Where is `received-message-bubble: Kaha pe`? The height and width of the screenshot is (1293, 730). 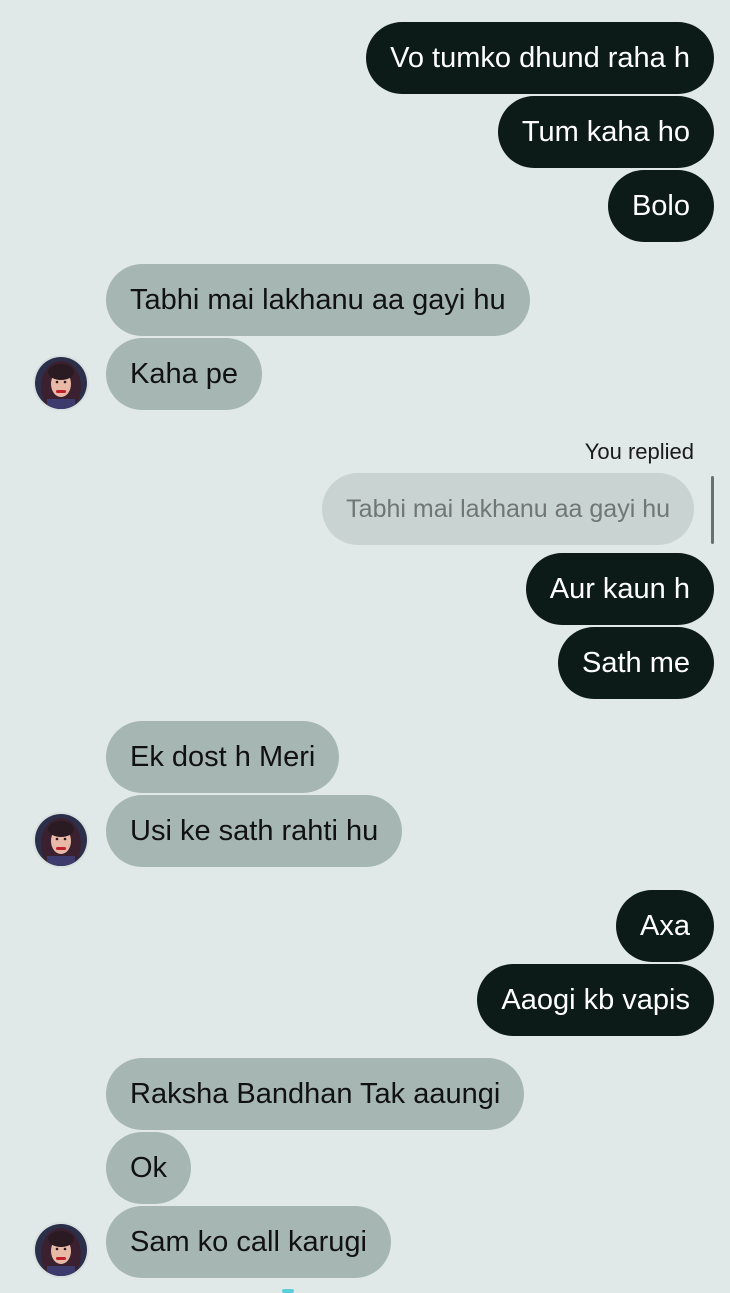 received-message-bubble: Kaha pe is located at coordinates (184, 374).